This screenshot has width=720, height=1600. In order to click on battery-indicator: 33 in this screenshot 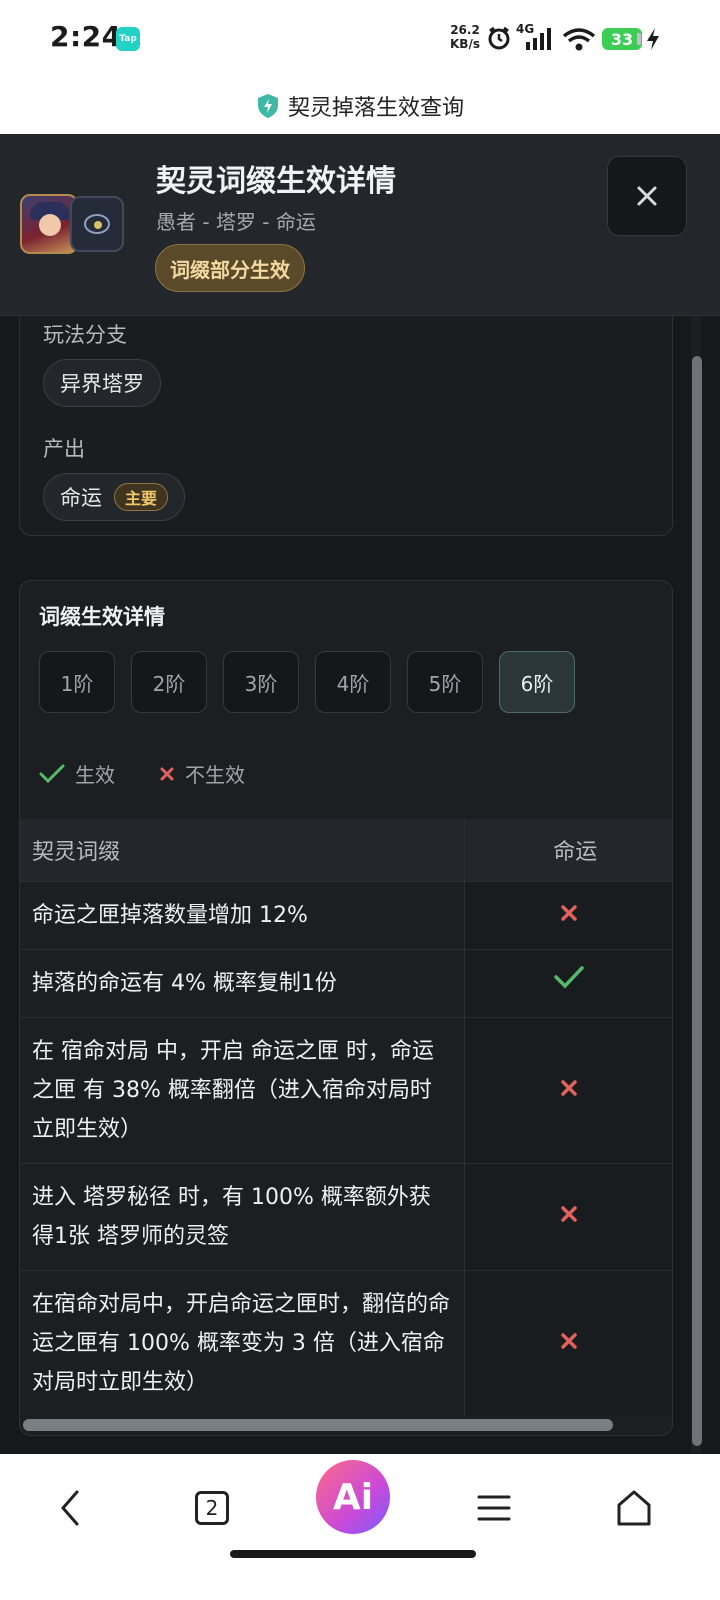, I will do `click(622, 39)`.